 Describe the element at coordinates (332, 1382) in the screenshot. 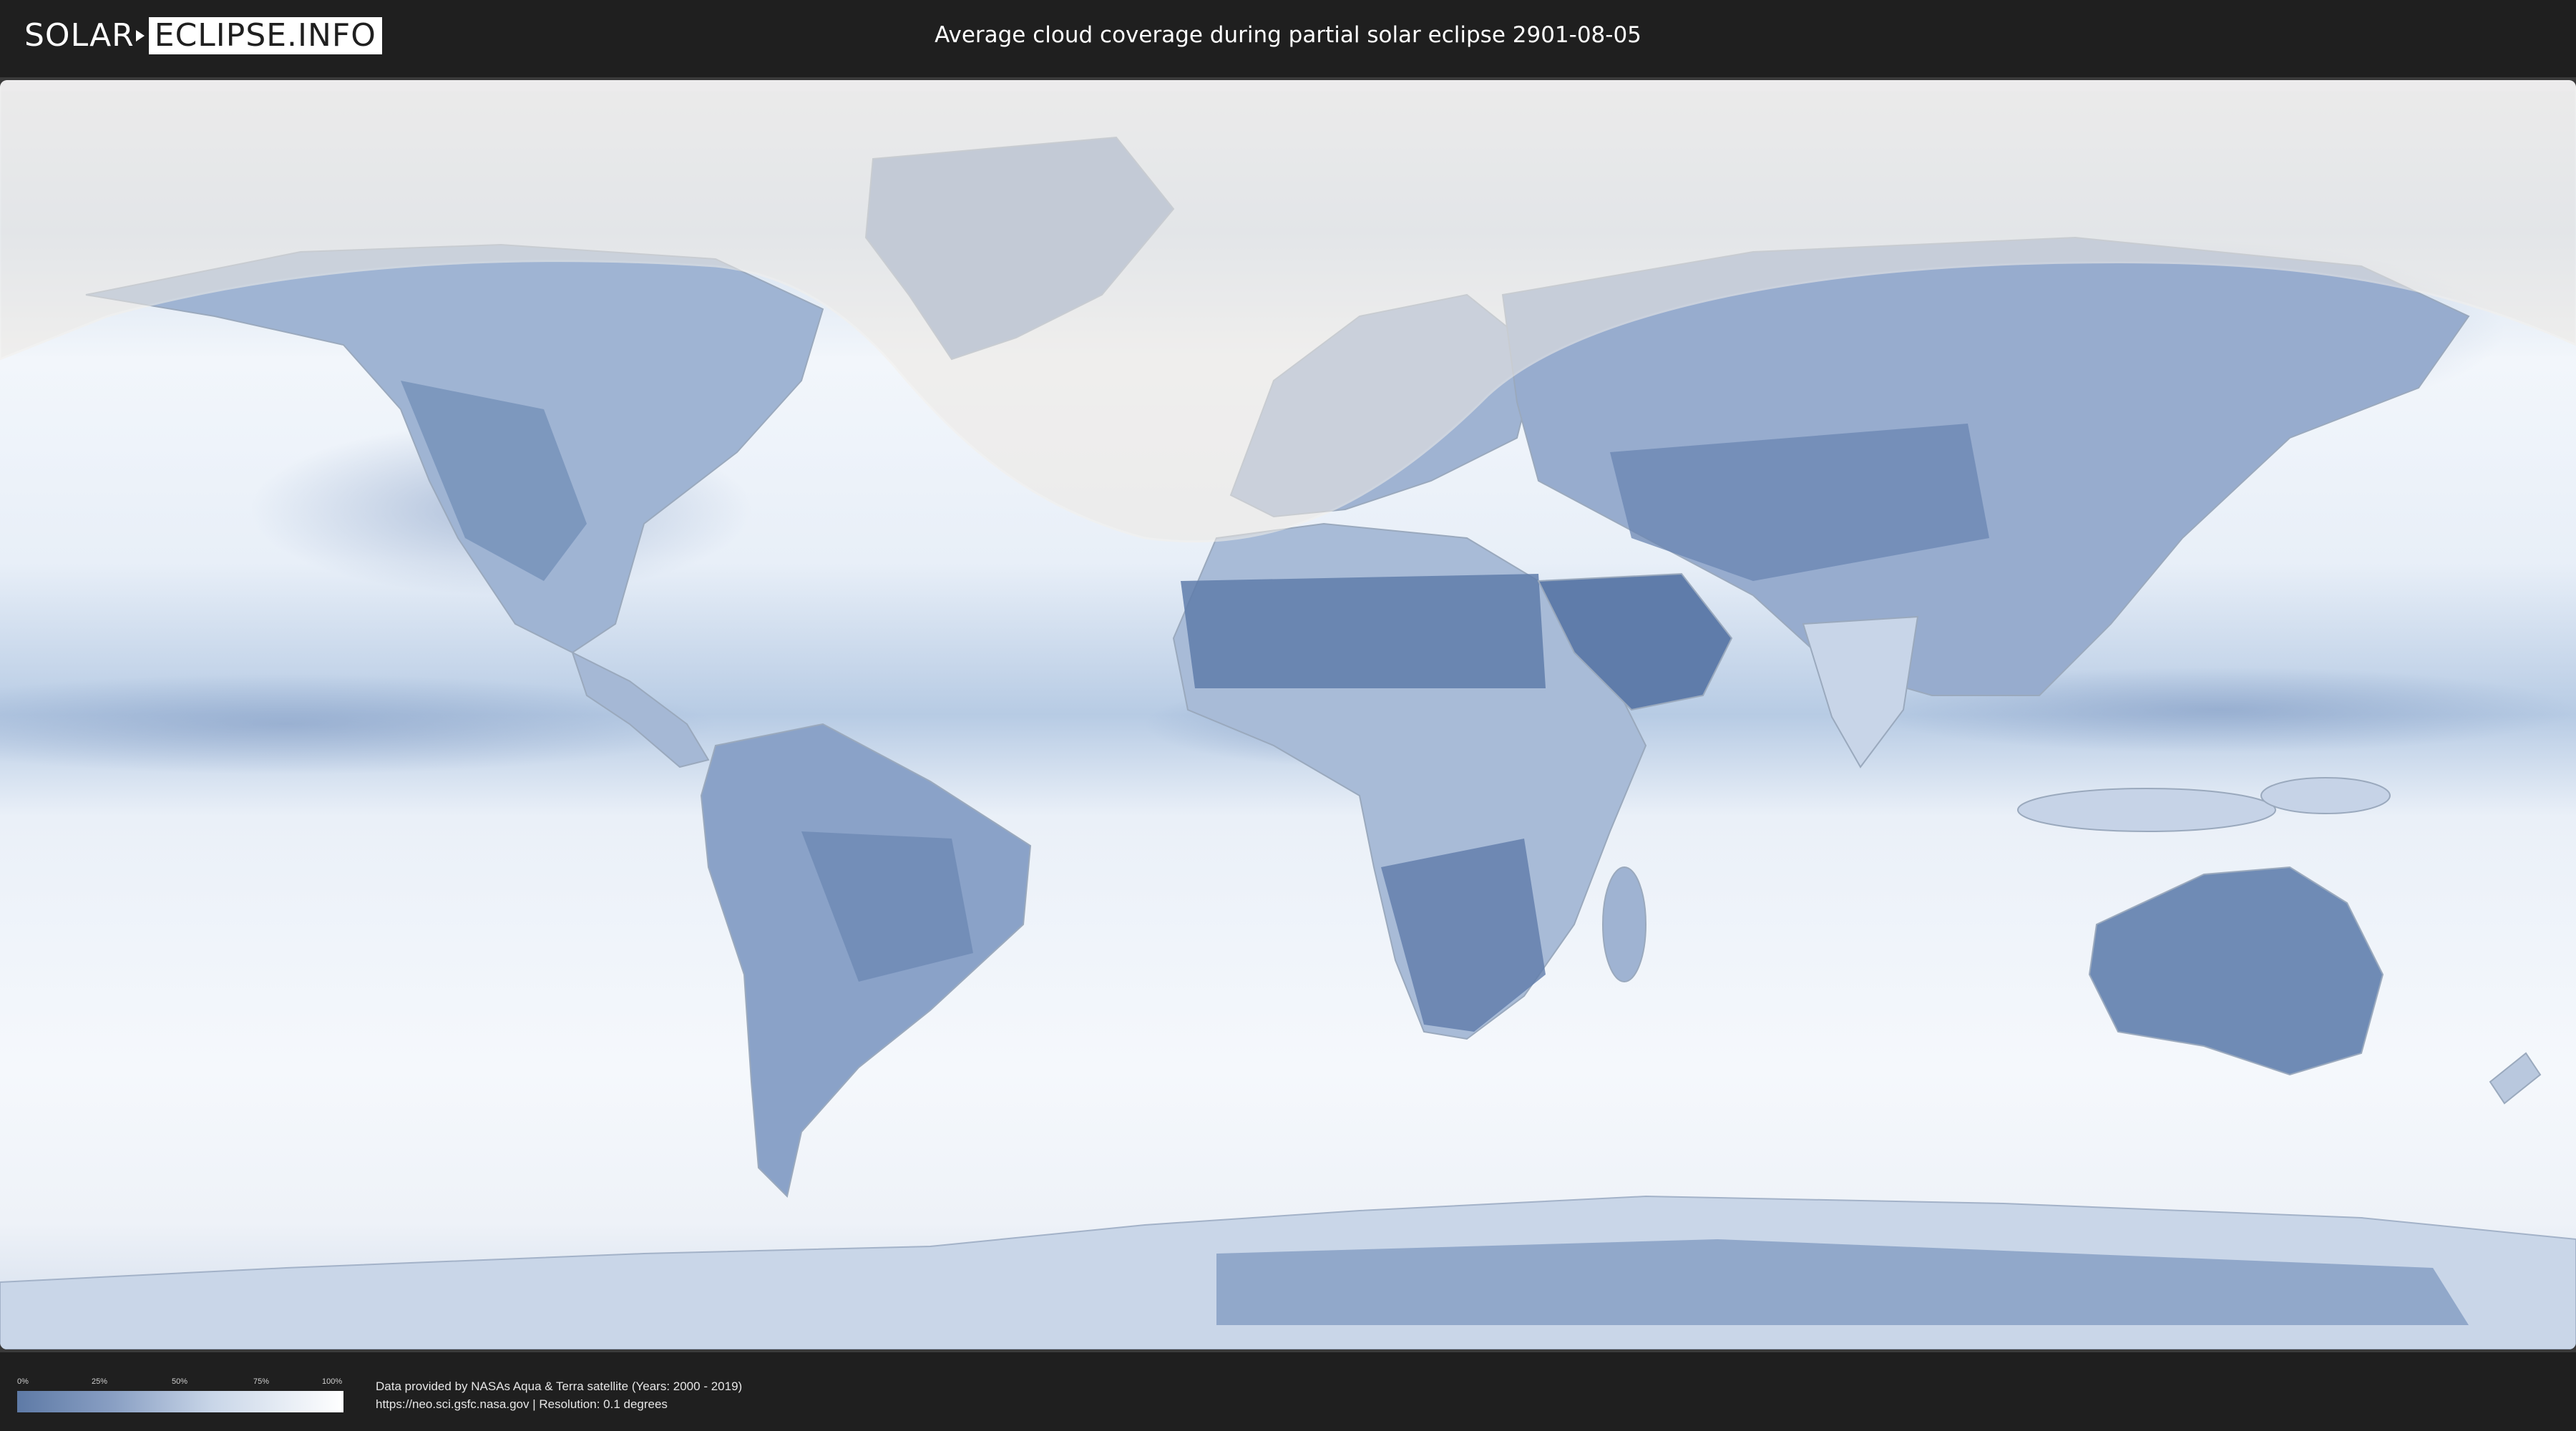

I see `legend-tick-100: 100%` at that location.